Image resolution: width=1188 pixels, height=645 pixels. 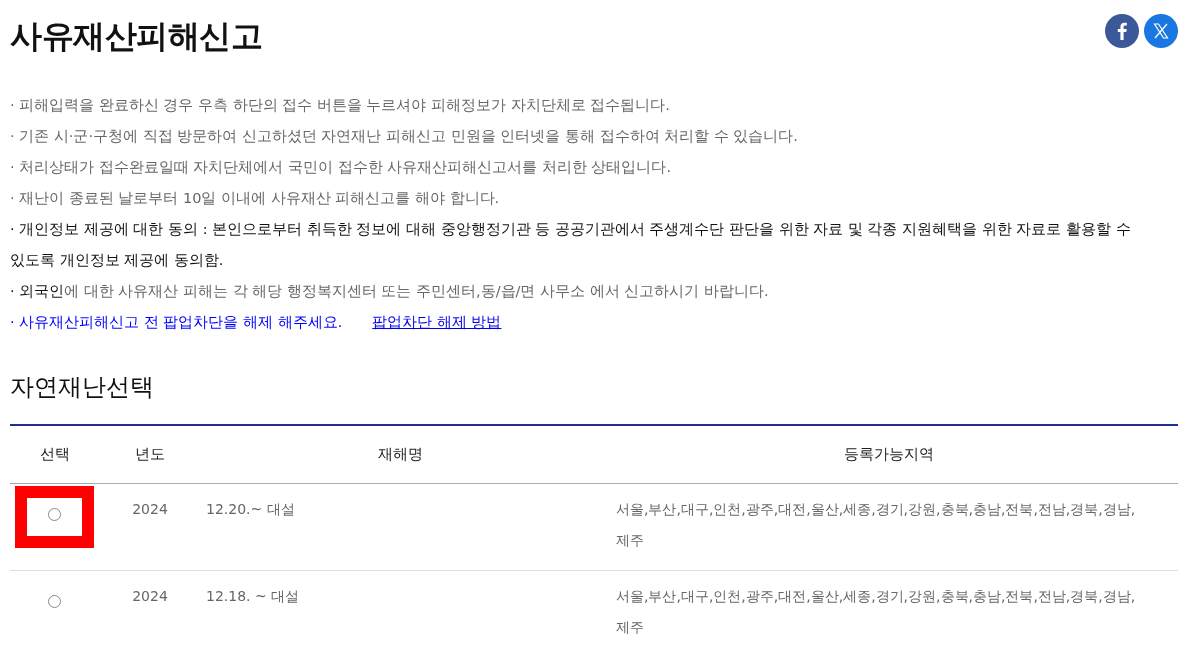 What do you see at coordinates (340, 105) in the screenshot?
I see `notice-text: · 피해입력을 완료하신 경우 우측 하단의 접수 버튼을 누르셔야 피해정보가 자치단체로 접수됩니다.` at bounding box center [340, 105].